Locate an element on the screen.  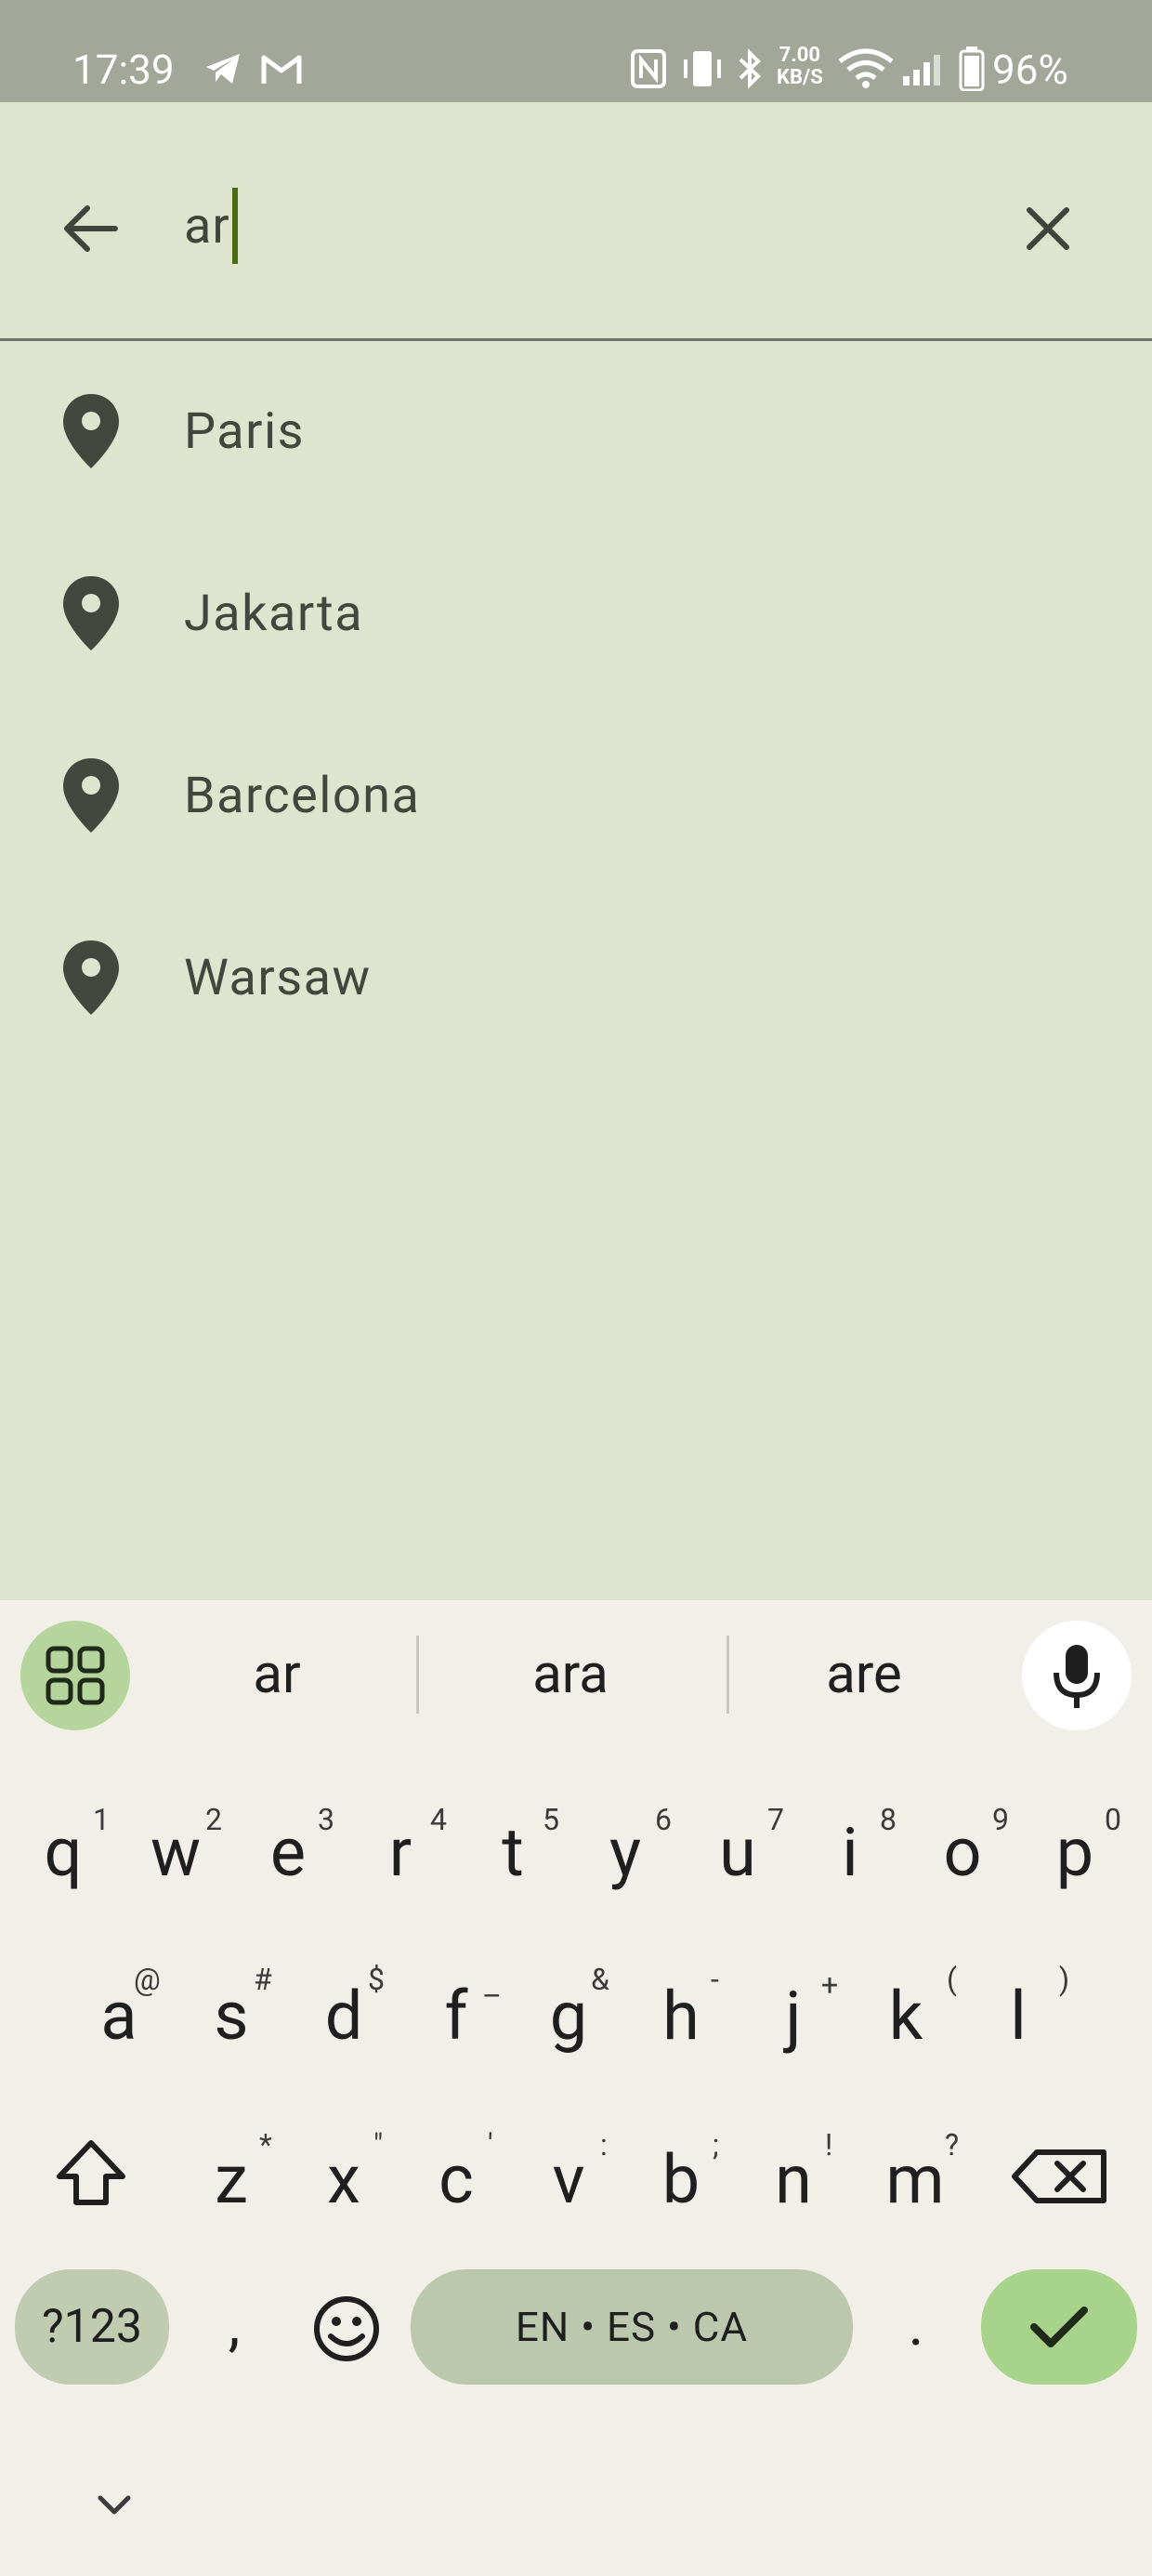
key-m: m? is located at coordinates (915, 2175).